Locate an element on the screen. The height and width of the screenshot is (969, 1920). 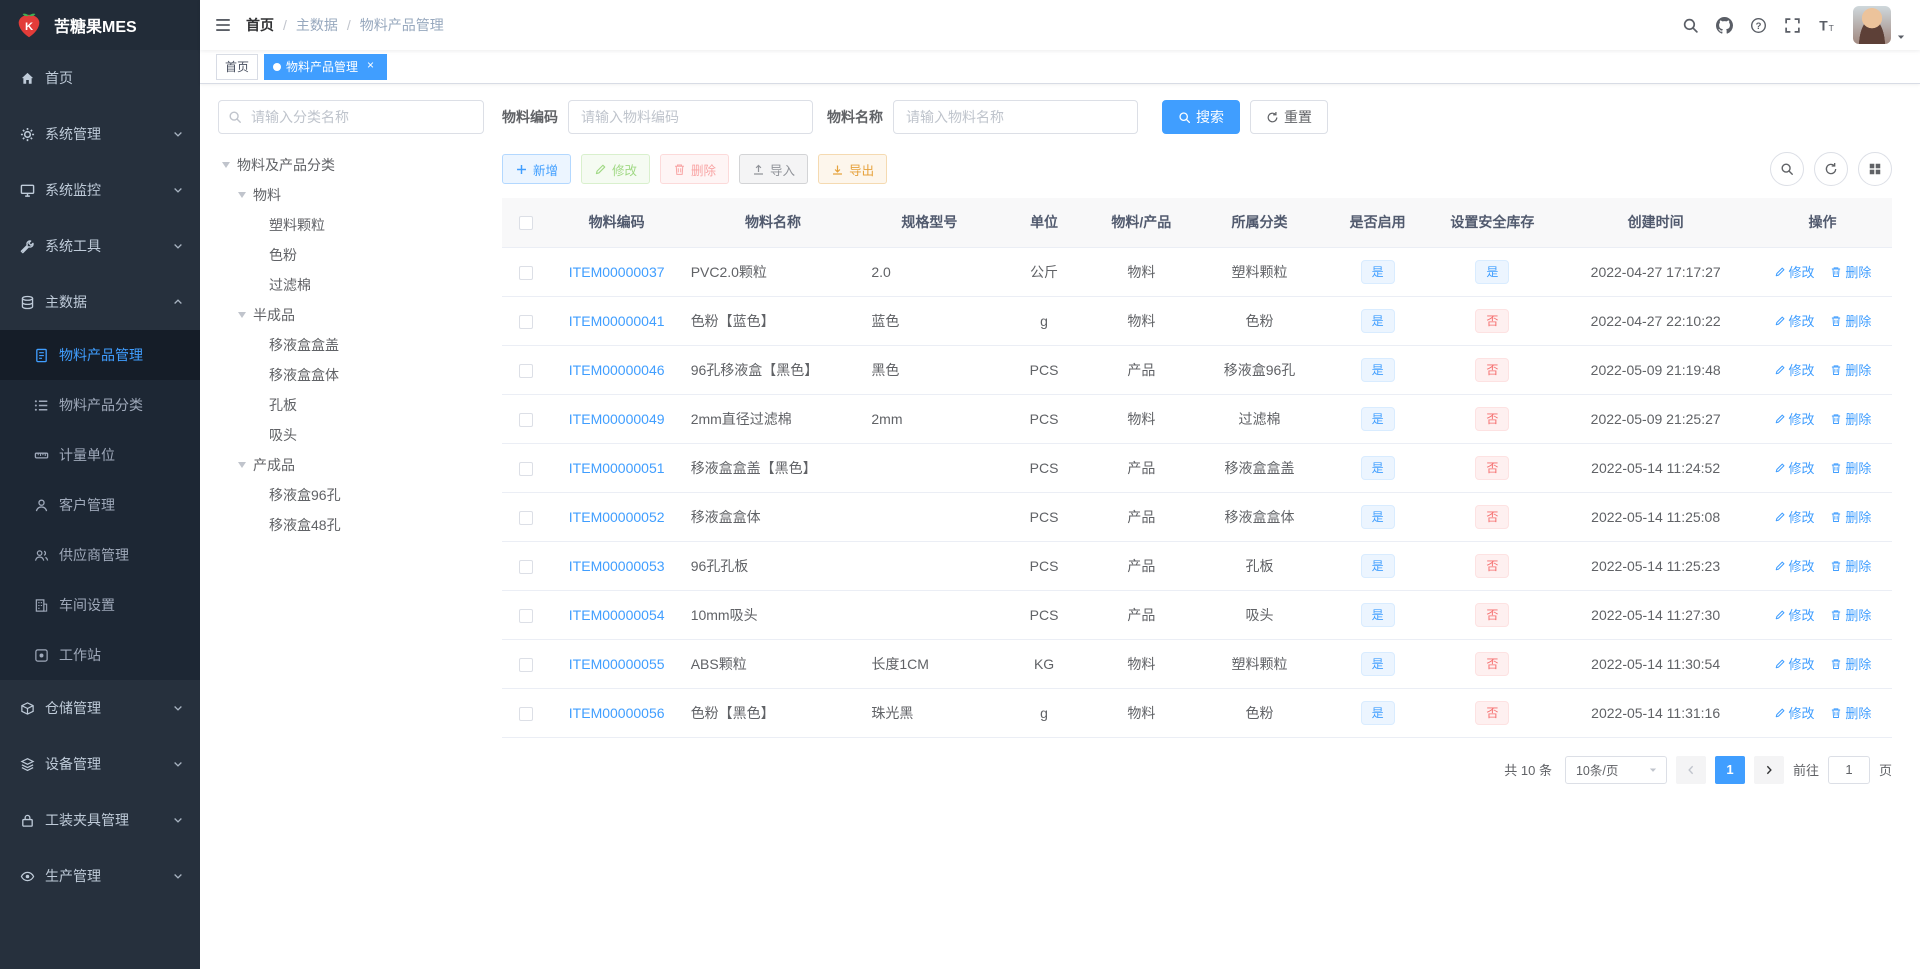
add-button: 新增 is located at coordinates (537, 169).